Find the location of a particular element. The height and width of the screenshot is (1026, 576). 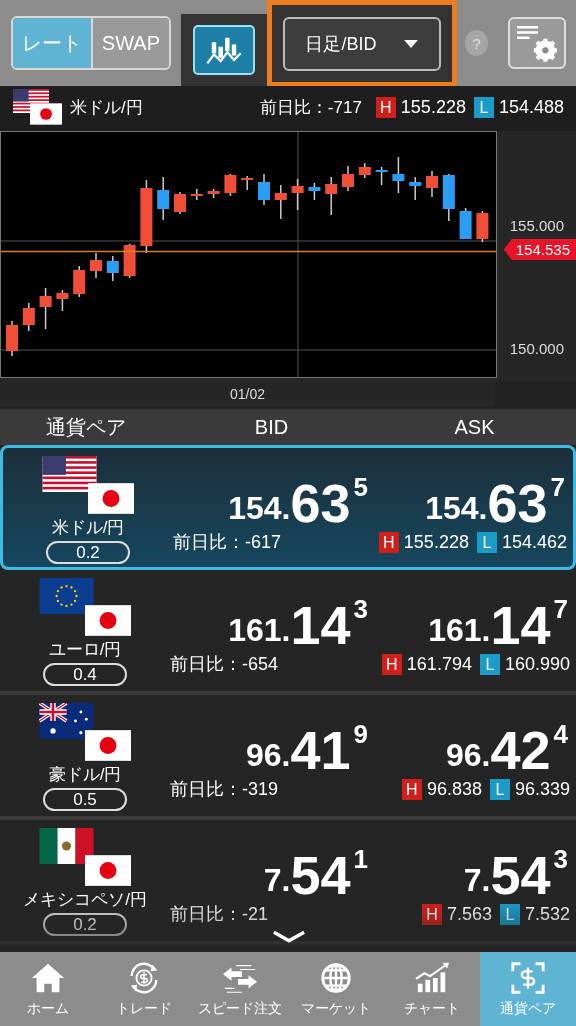

pair-name: ユーロ/円 is located at coordinates (85, 650).